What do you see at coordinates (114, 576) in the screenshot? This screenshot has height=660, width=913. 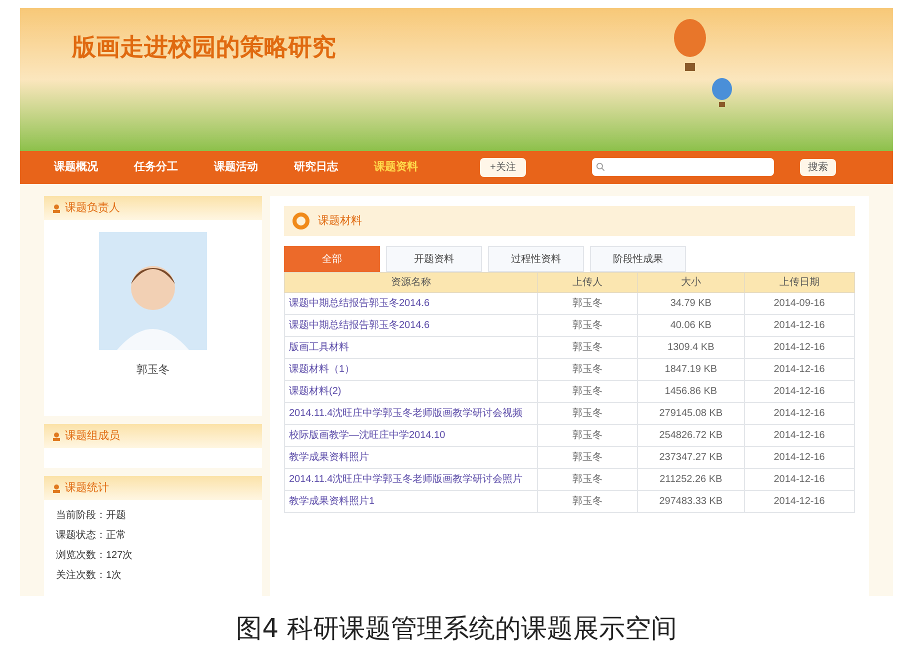 I see `stat-value: 1次` at bounding box center [114, 576].